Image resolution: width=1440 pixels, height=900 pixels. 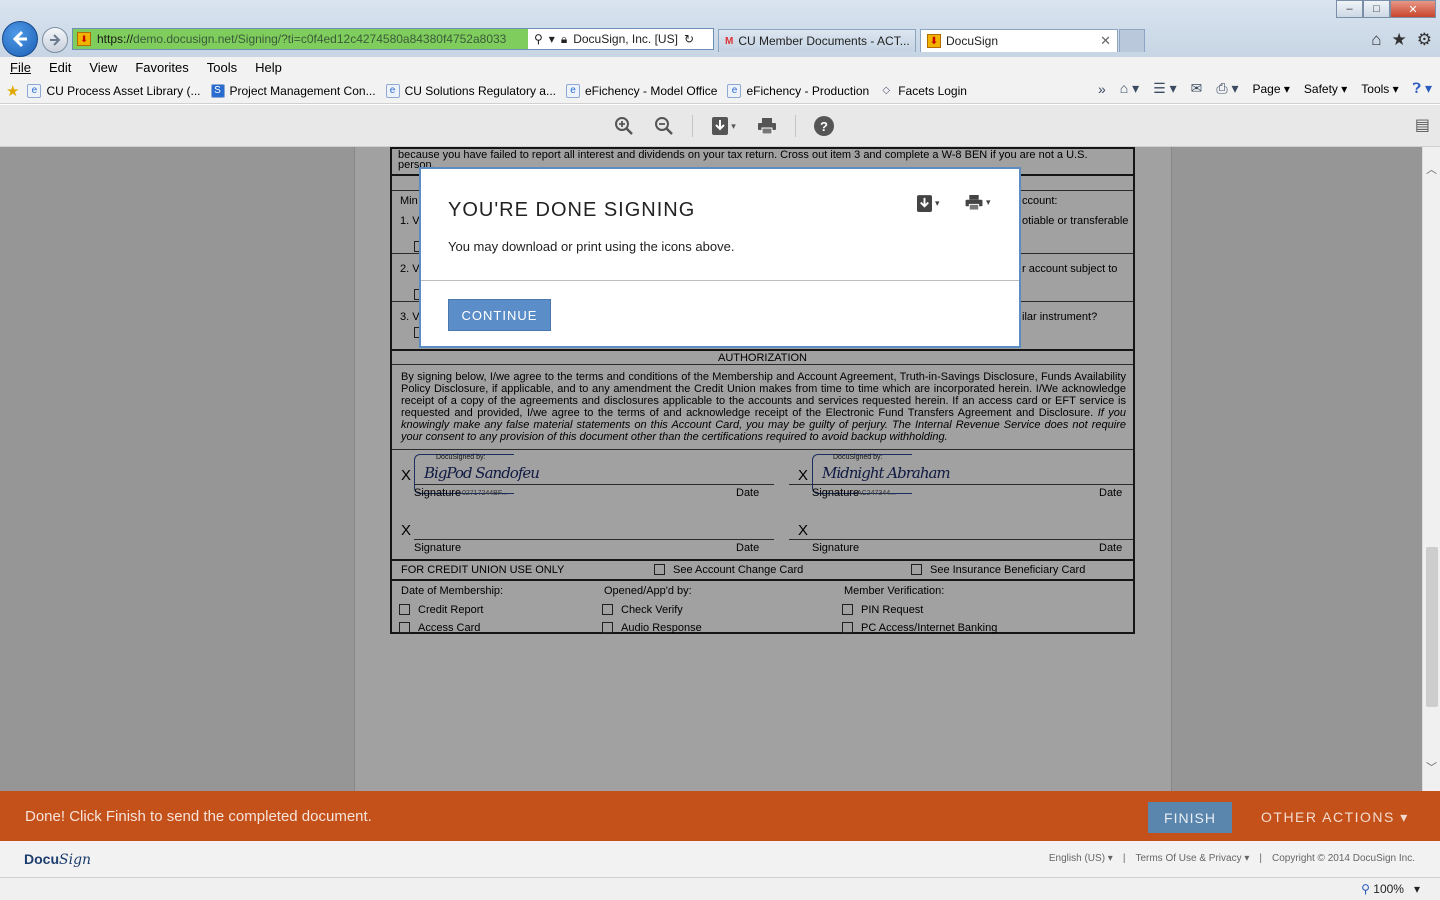 What do you see at coordinates (1431, 767) in the screenshot?
I see `scroll-down-icon: ﹀` at bounding box center [1431, 767].